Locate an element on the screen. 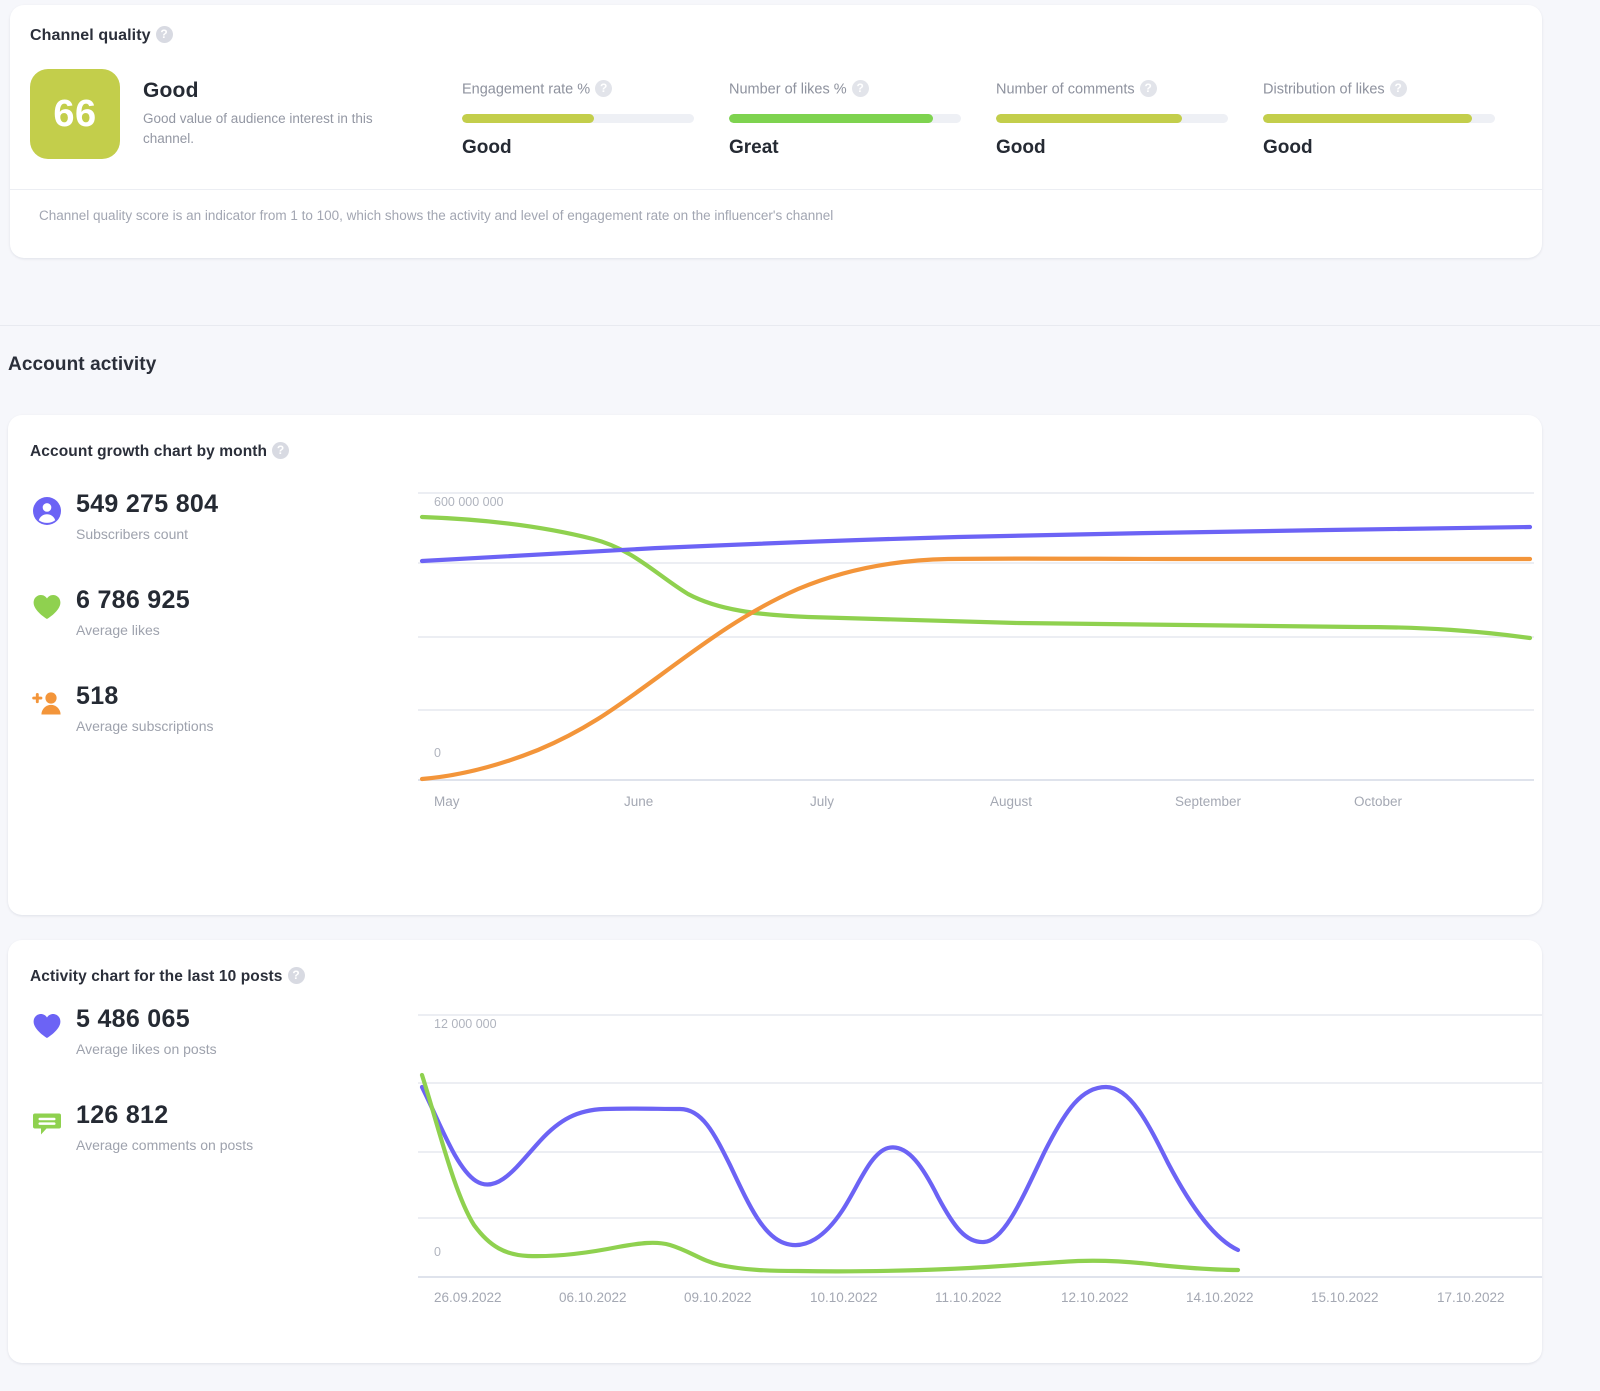 This screenshot has width=1600, height=1391. stat-value: 126 812 is located at coordinates (122, 1115).